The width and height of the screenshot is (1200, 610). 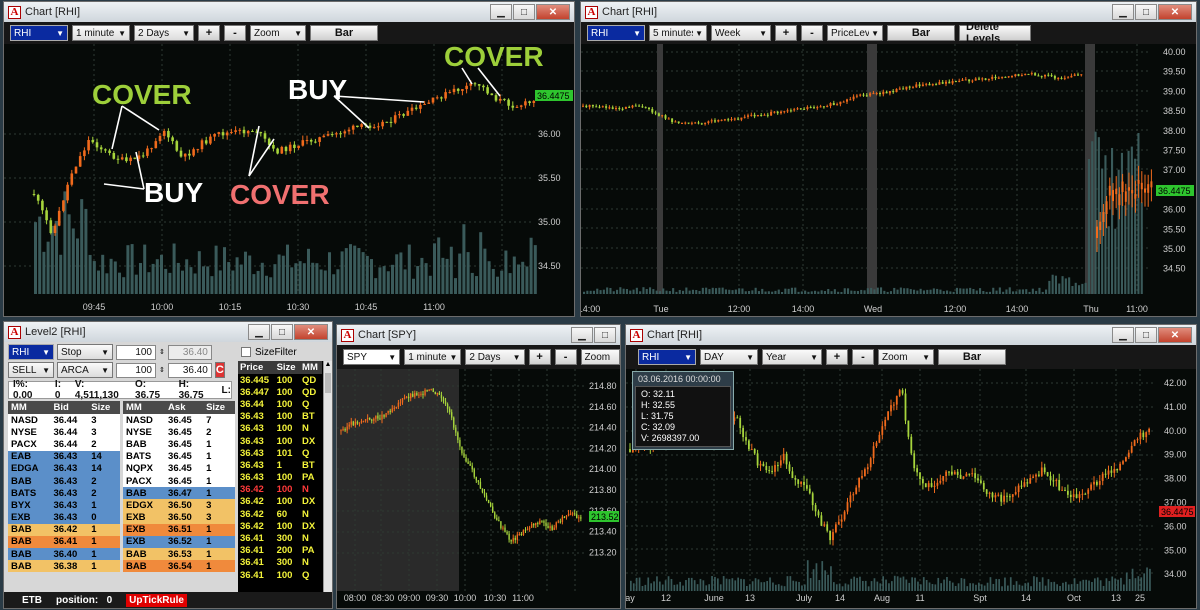 I want to click on book-row: BAB 36.38 1, so click(x=64, y=566).